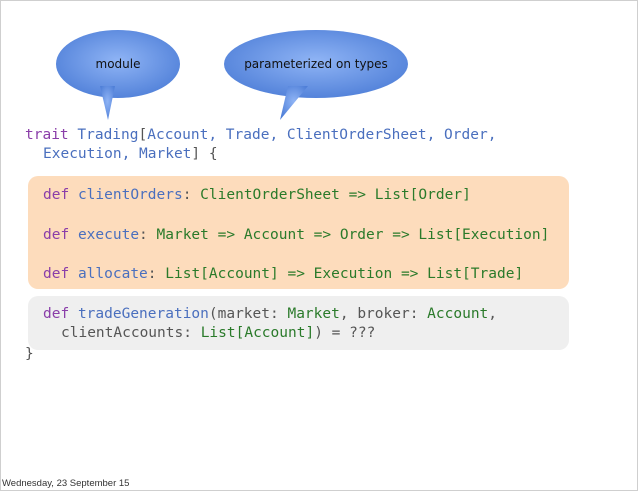 The height and width of the screenshot is (491, 638). What do you see at coordinates (257, 333) in the screenshot?
I see `type-list-account: List[Account]` at bounding box center [257, 333].